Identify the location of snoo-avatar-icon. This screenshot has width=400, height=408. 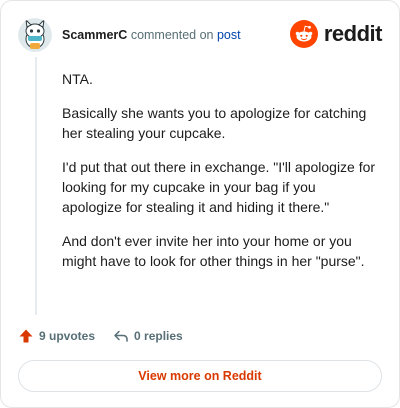
(35, 35).